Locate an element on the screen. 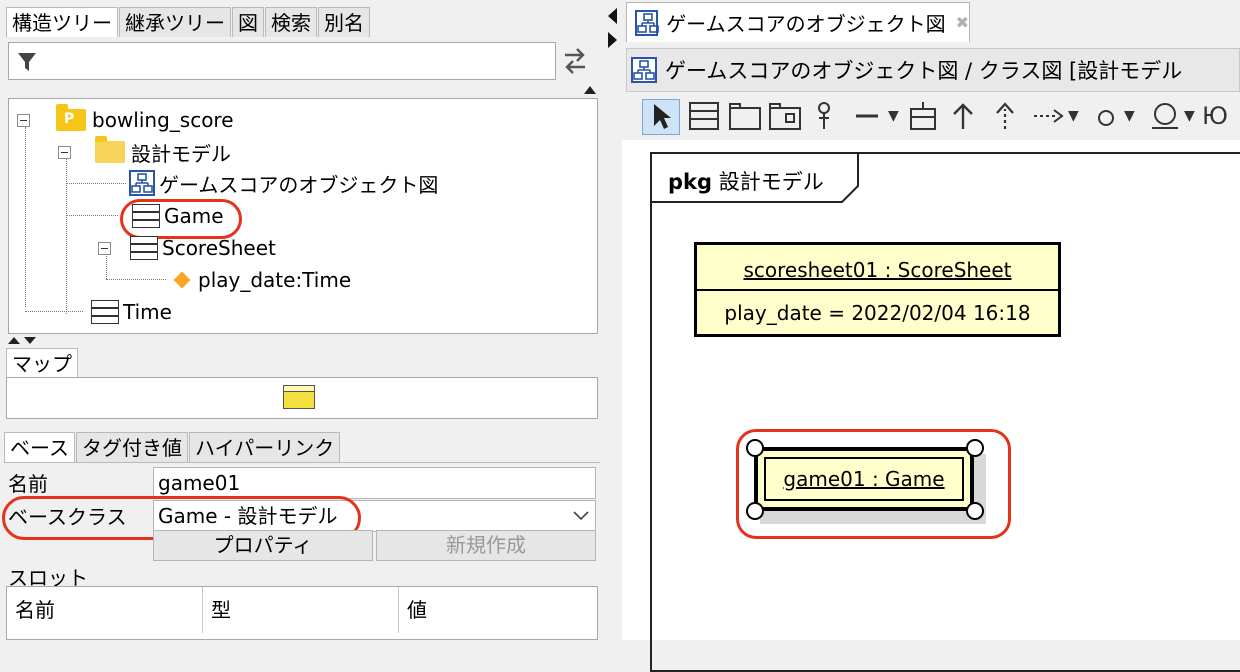 The width and height of the screenshot is (1240, 672). tab-structure-tree: 構造ツリー is located at coordinates (62, 22).